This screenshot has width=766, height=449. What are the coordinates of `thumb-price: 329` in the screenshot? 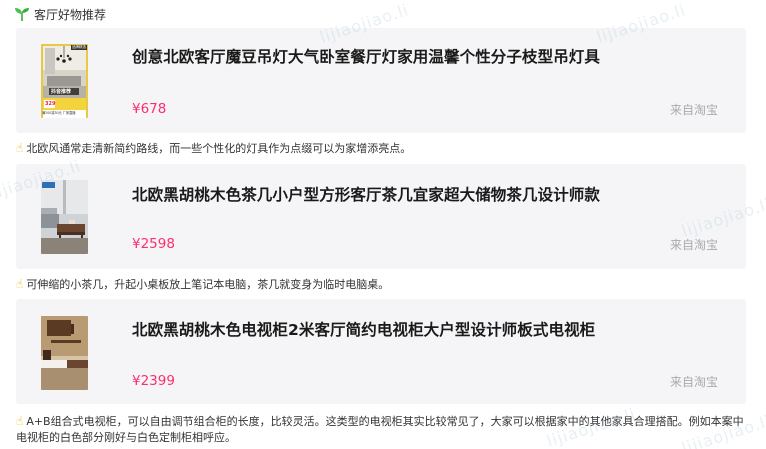 It's located at (50, 104).